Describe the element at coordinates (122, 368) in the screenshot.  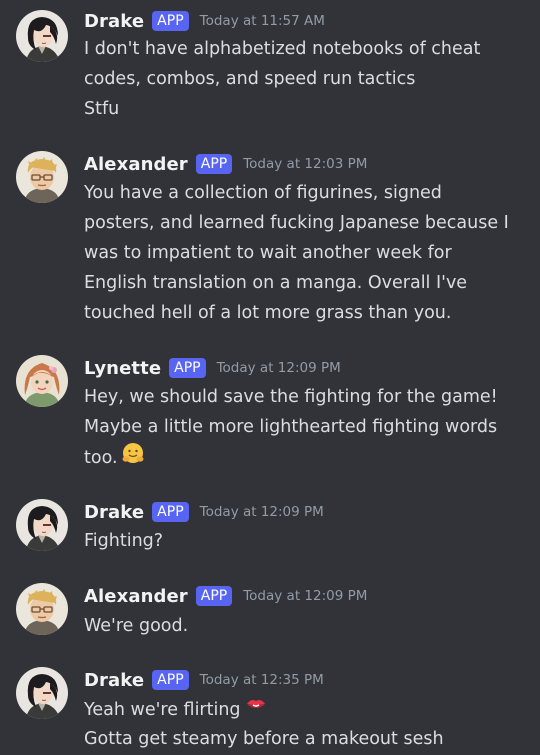
I see `username: Lynette` at that location.